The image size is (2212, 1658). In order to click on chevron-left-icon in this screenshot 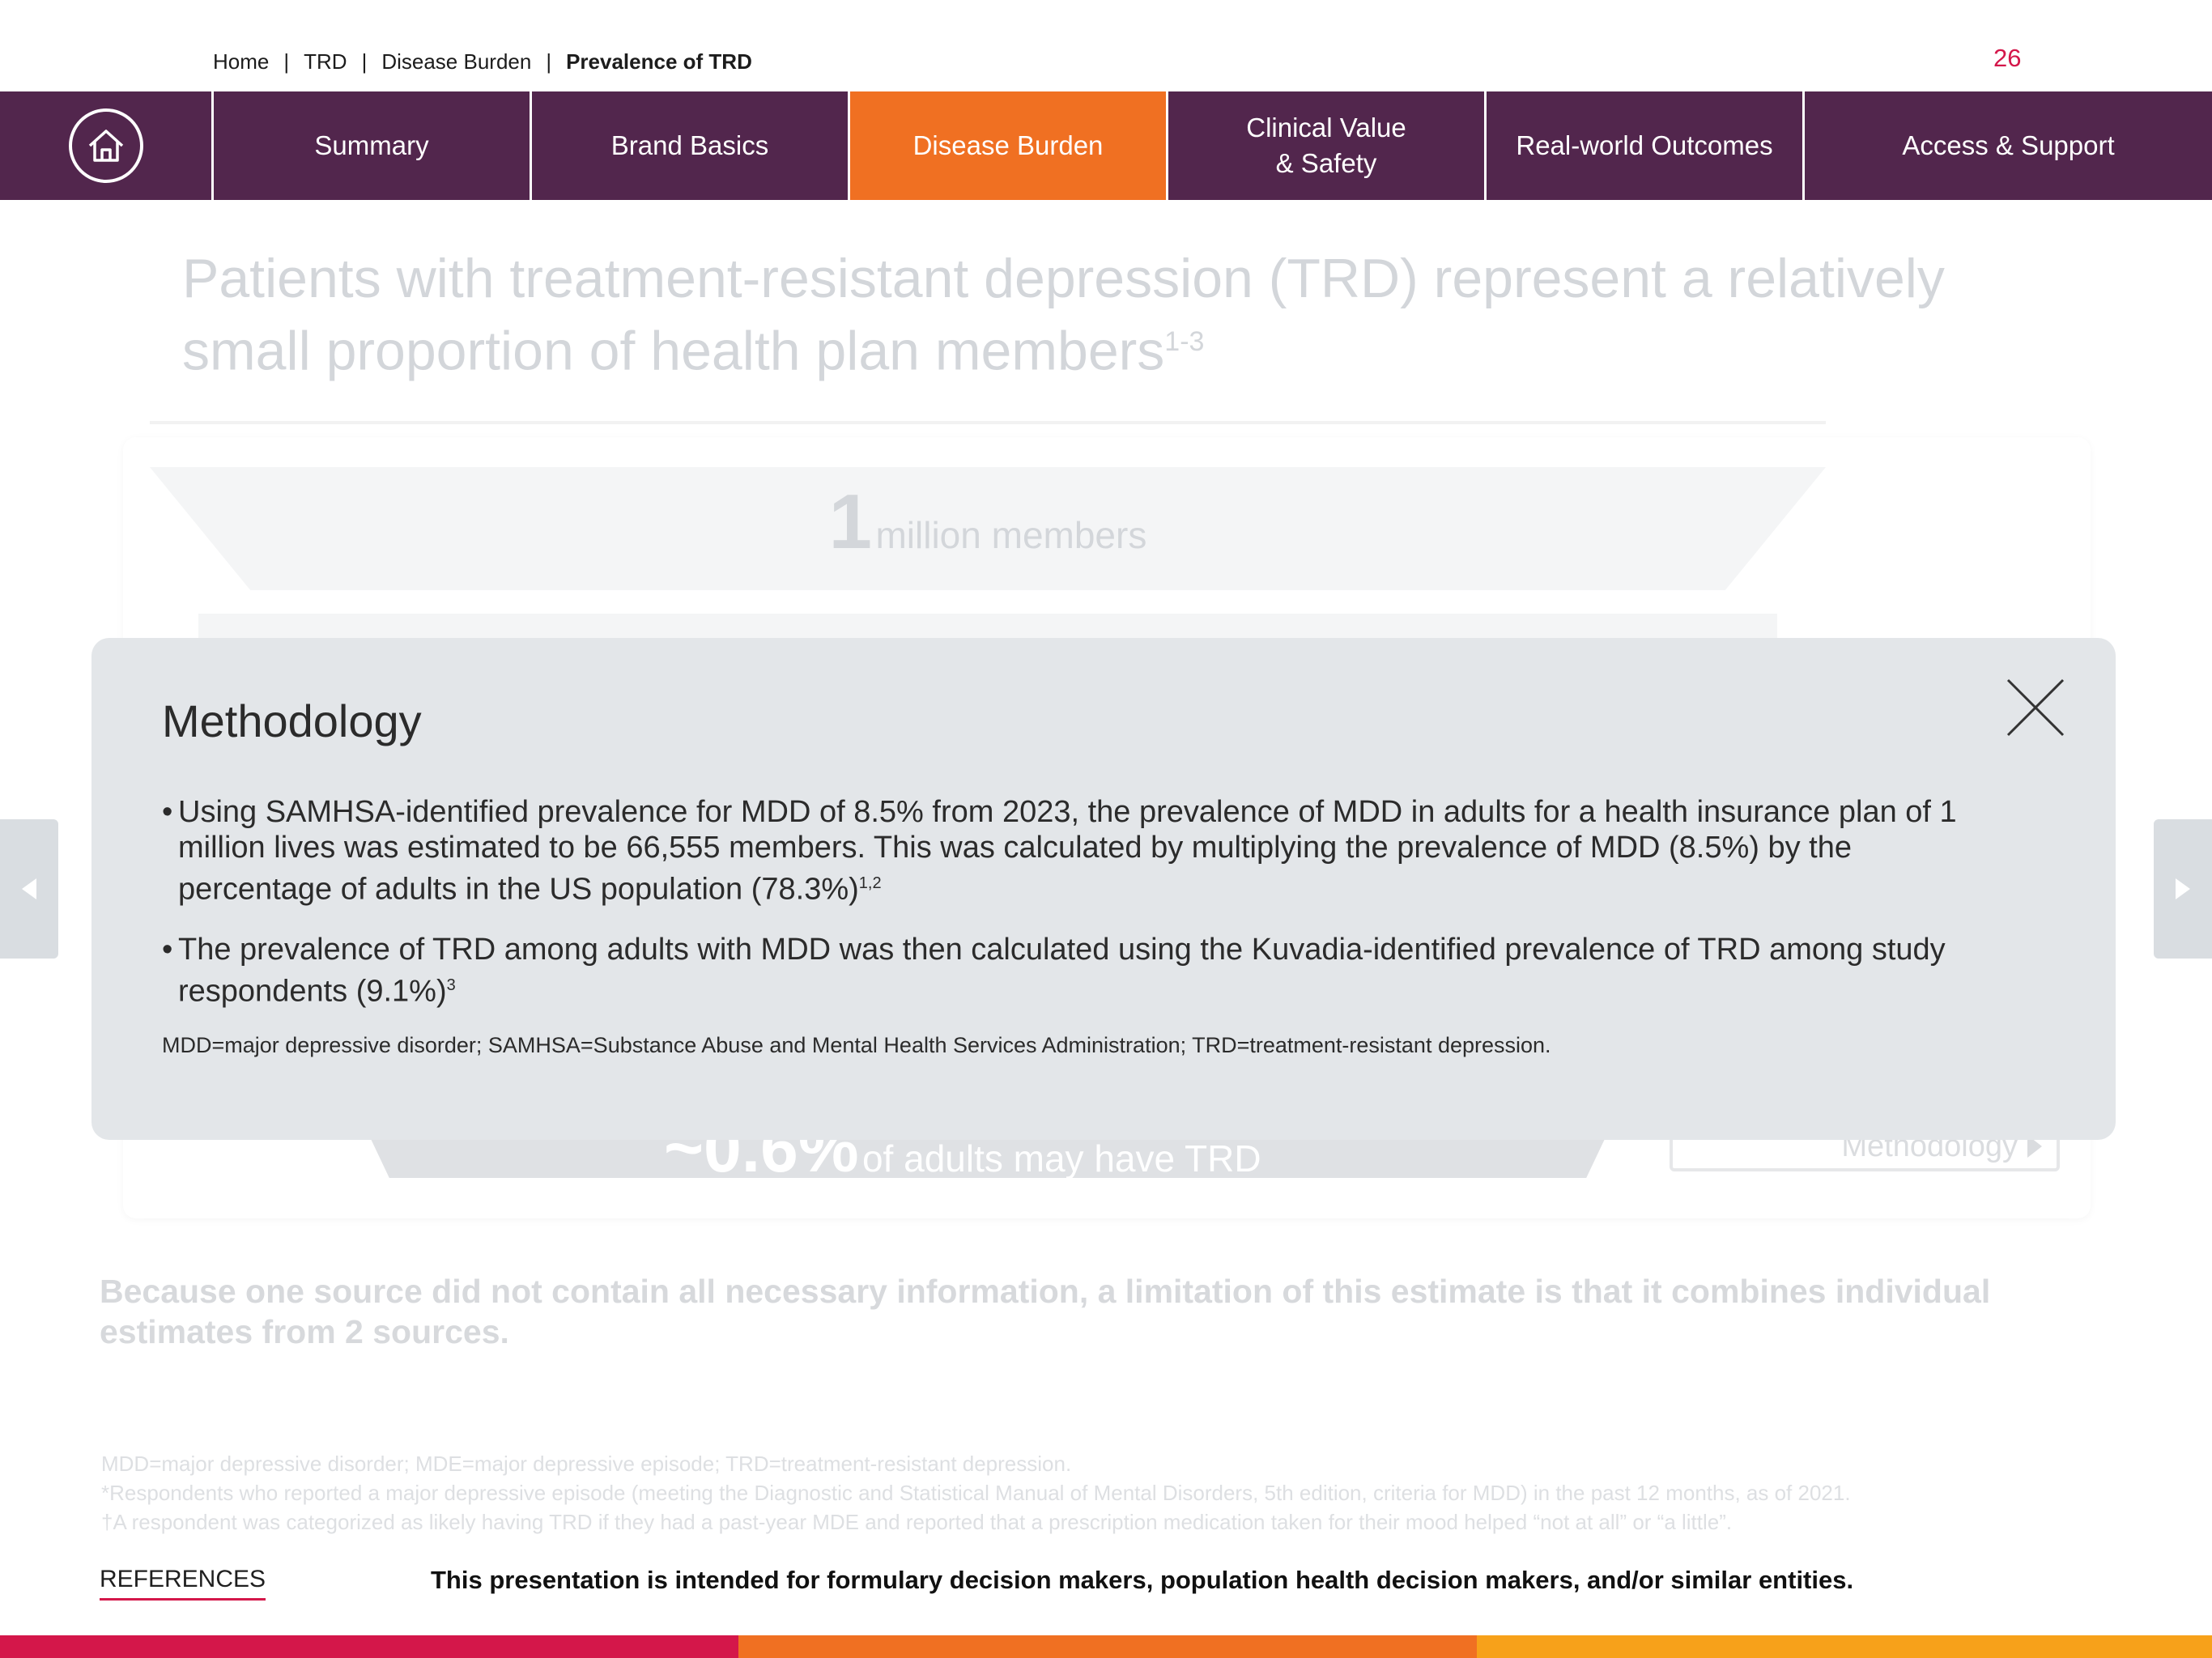, I will do `click(29, 888)`.